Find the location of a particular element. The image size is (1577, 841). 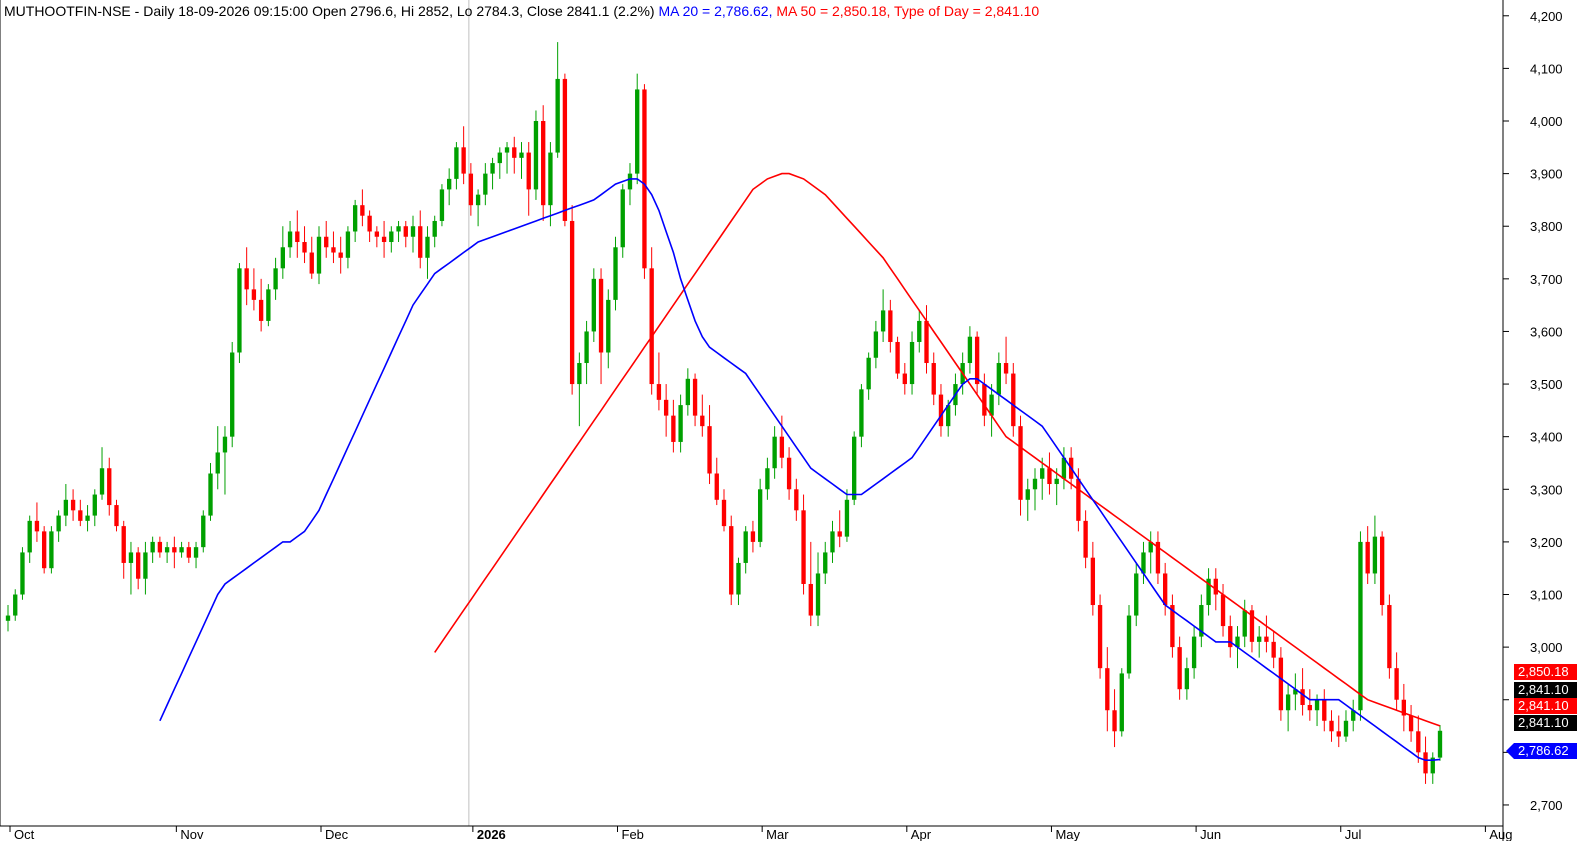

price-tick-label: 3,000 is located at coordinates (1546, 647).